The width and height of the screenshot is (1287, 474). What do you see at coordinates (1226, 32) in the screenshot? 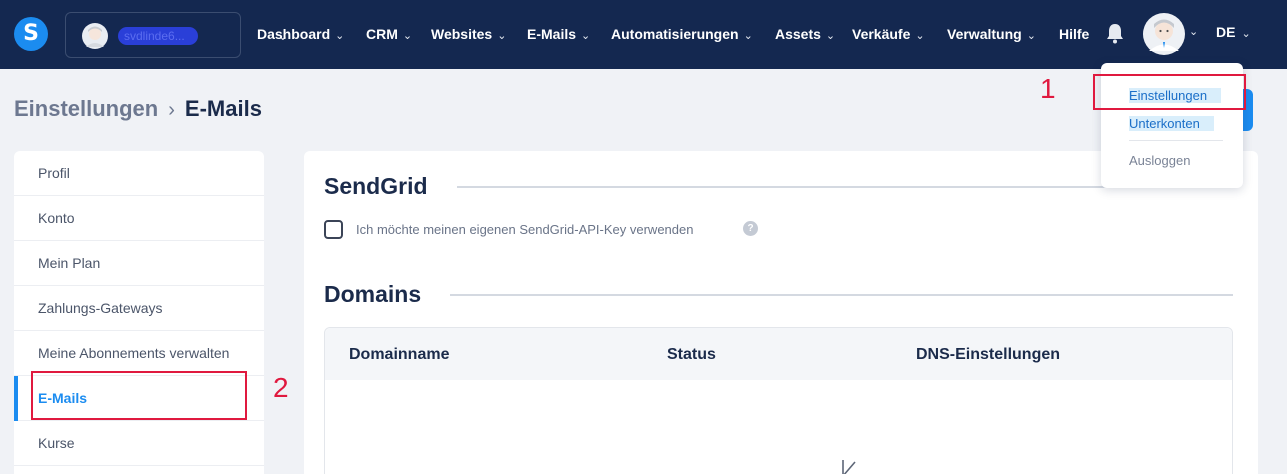
I see `language-label: DE` at bounding box center [1226, 32].